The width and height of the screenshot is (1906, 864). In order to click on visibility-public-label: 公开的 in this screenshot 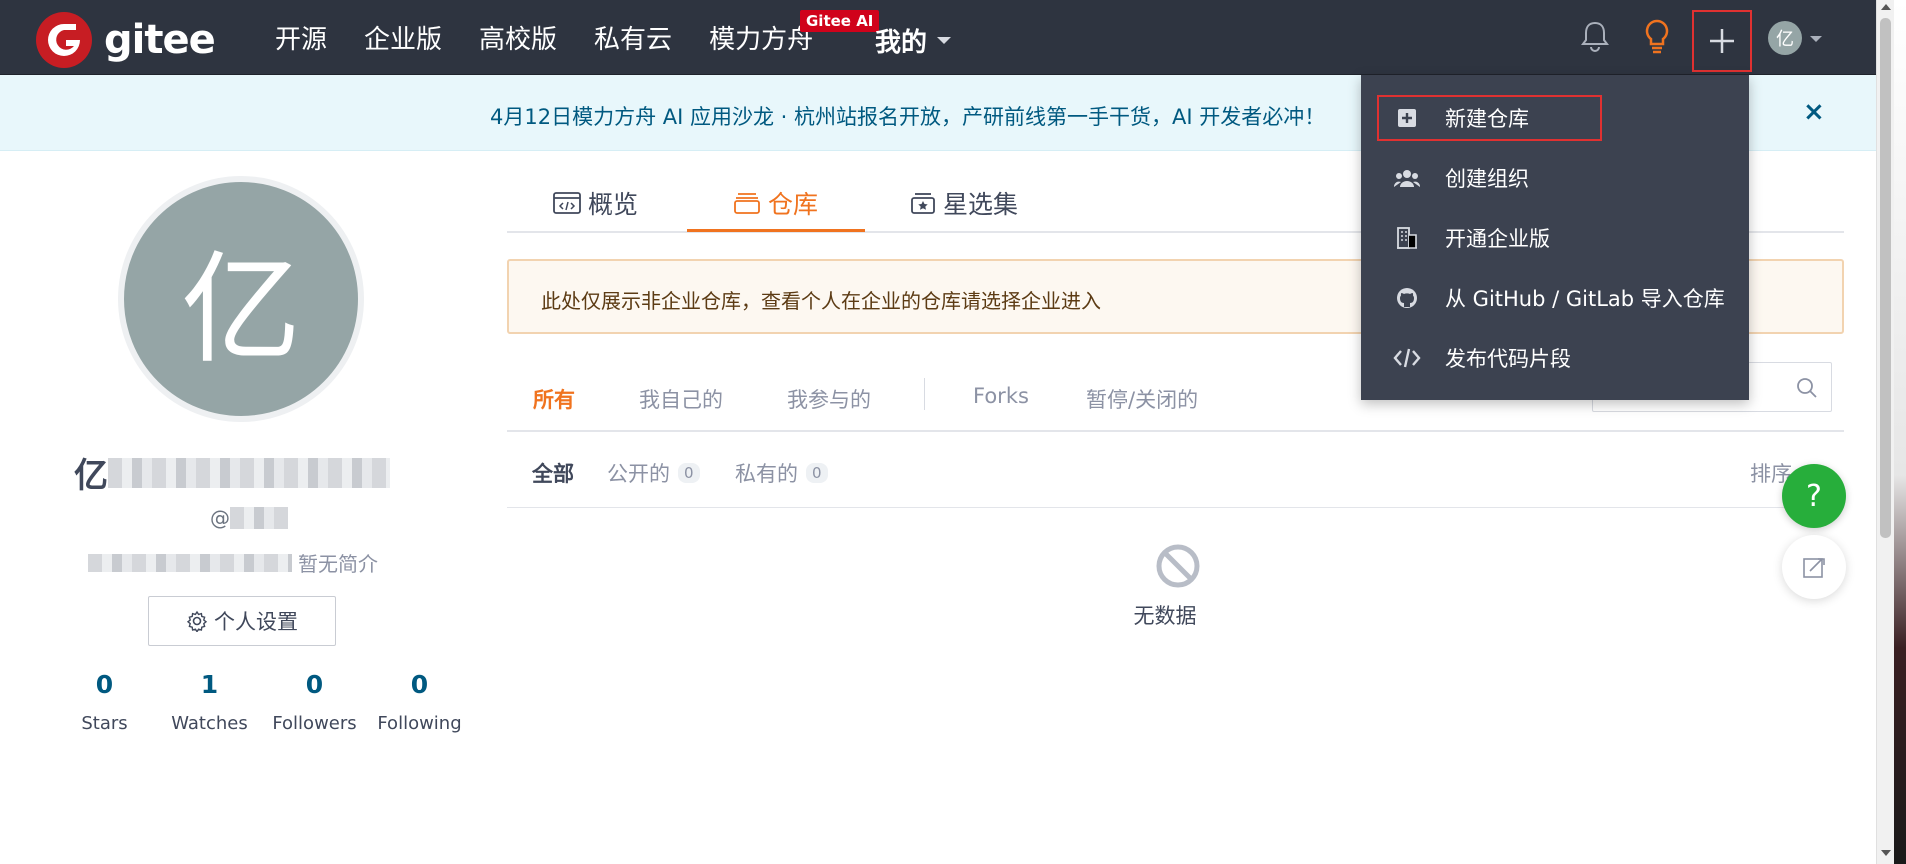, I will do `click(638, 474)`.